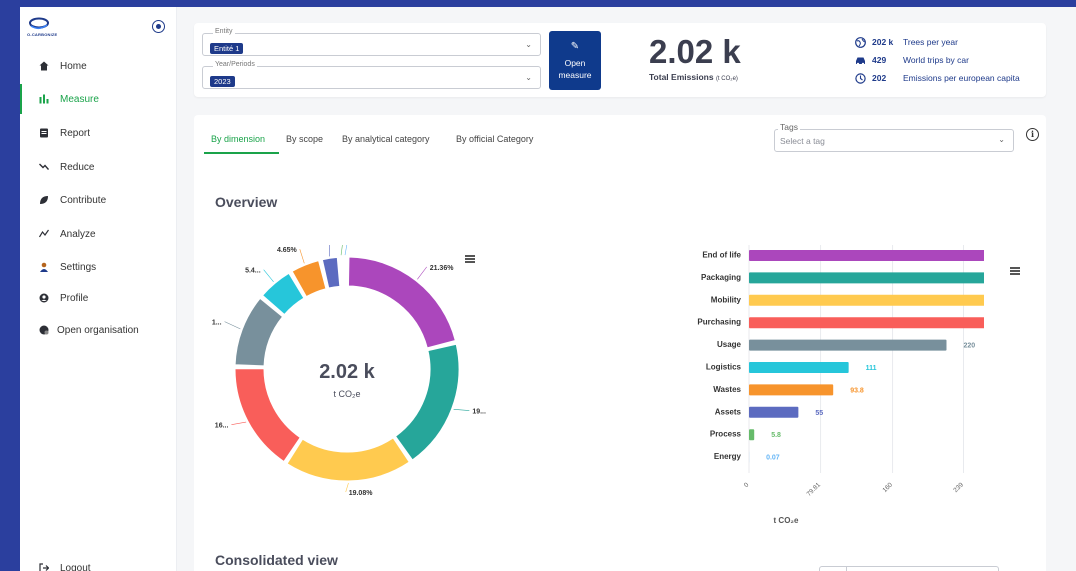  What do you see at coordinates (386, 139) in the screenshot?
I see `tab-by-analytical-category: By analytical category` at bounding box center [386, 139].